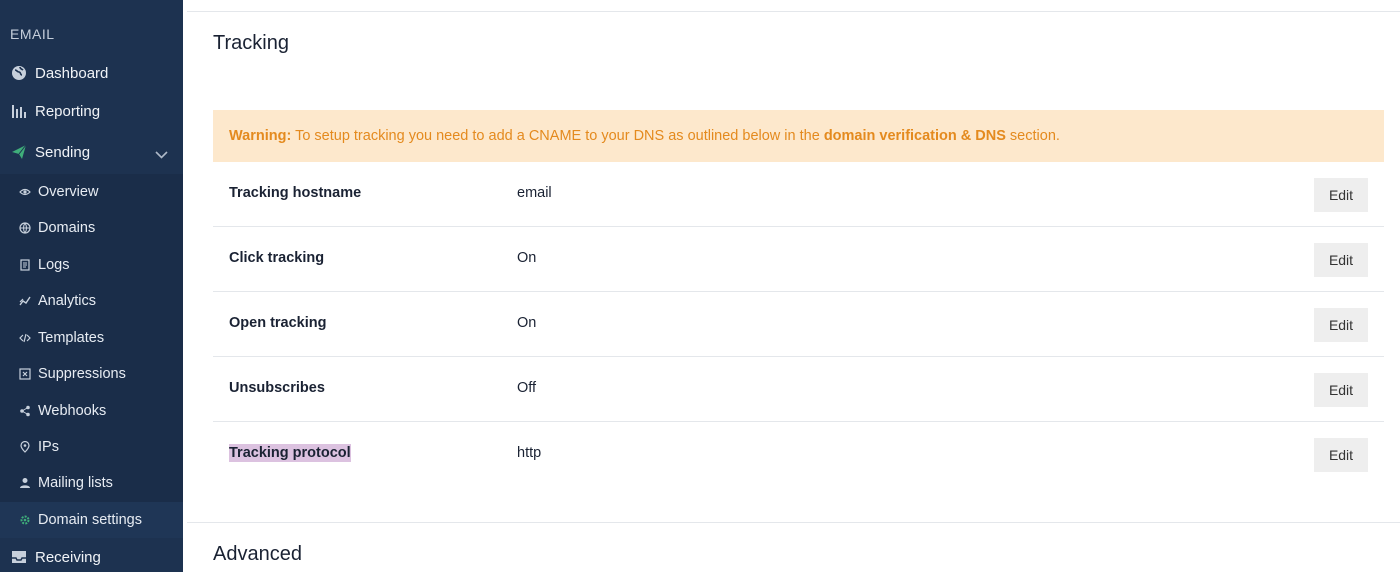 The height and width of the screenshot is (572, 1400). Describe the element at coordinates (290, 453) in the screenshot. I see `setting-label-highlighted: Tracking protocol` at that location.